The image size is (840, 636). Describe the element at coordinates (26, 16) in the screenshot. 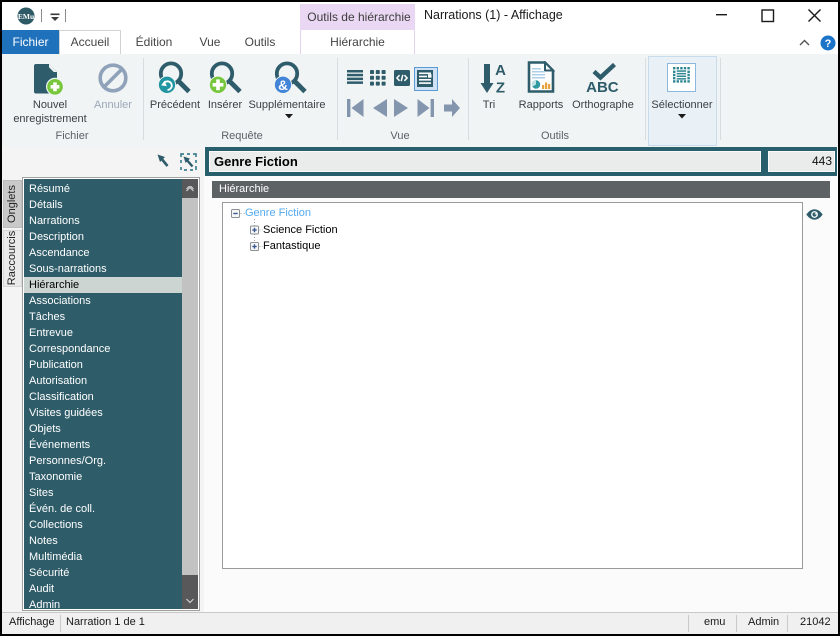

I see `svg-text: EMu` at that location.